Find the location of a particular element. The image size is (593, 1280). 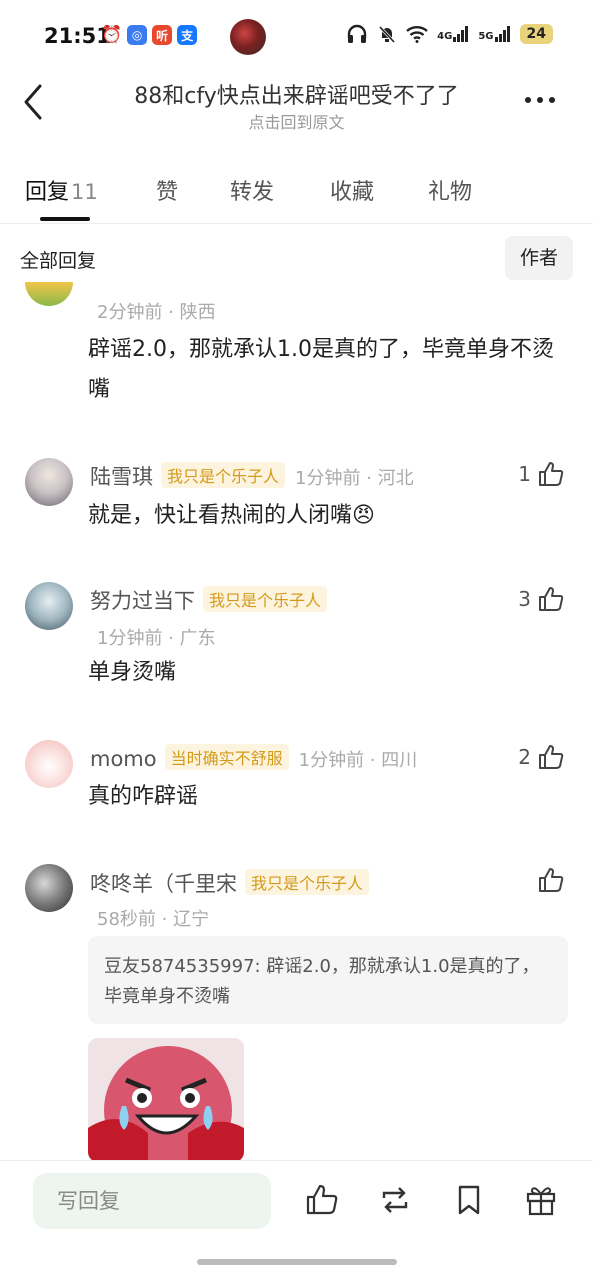

back-to-original-link: 点击回到原文 is located at coordinates (296, 121).